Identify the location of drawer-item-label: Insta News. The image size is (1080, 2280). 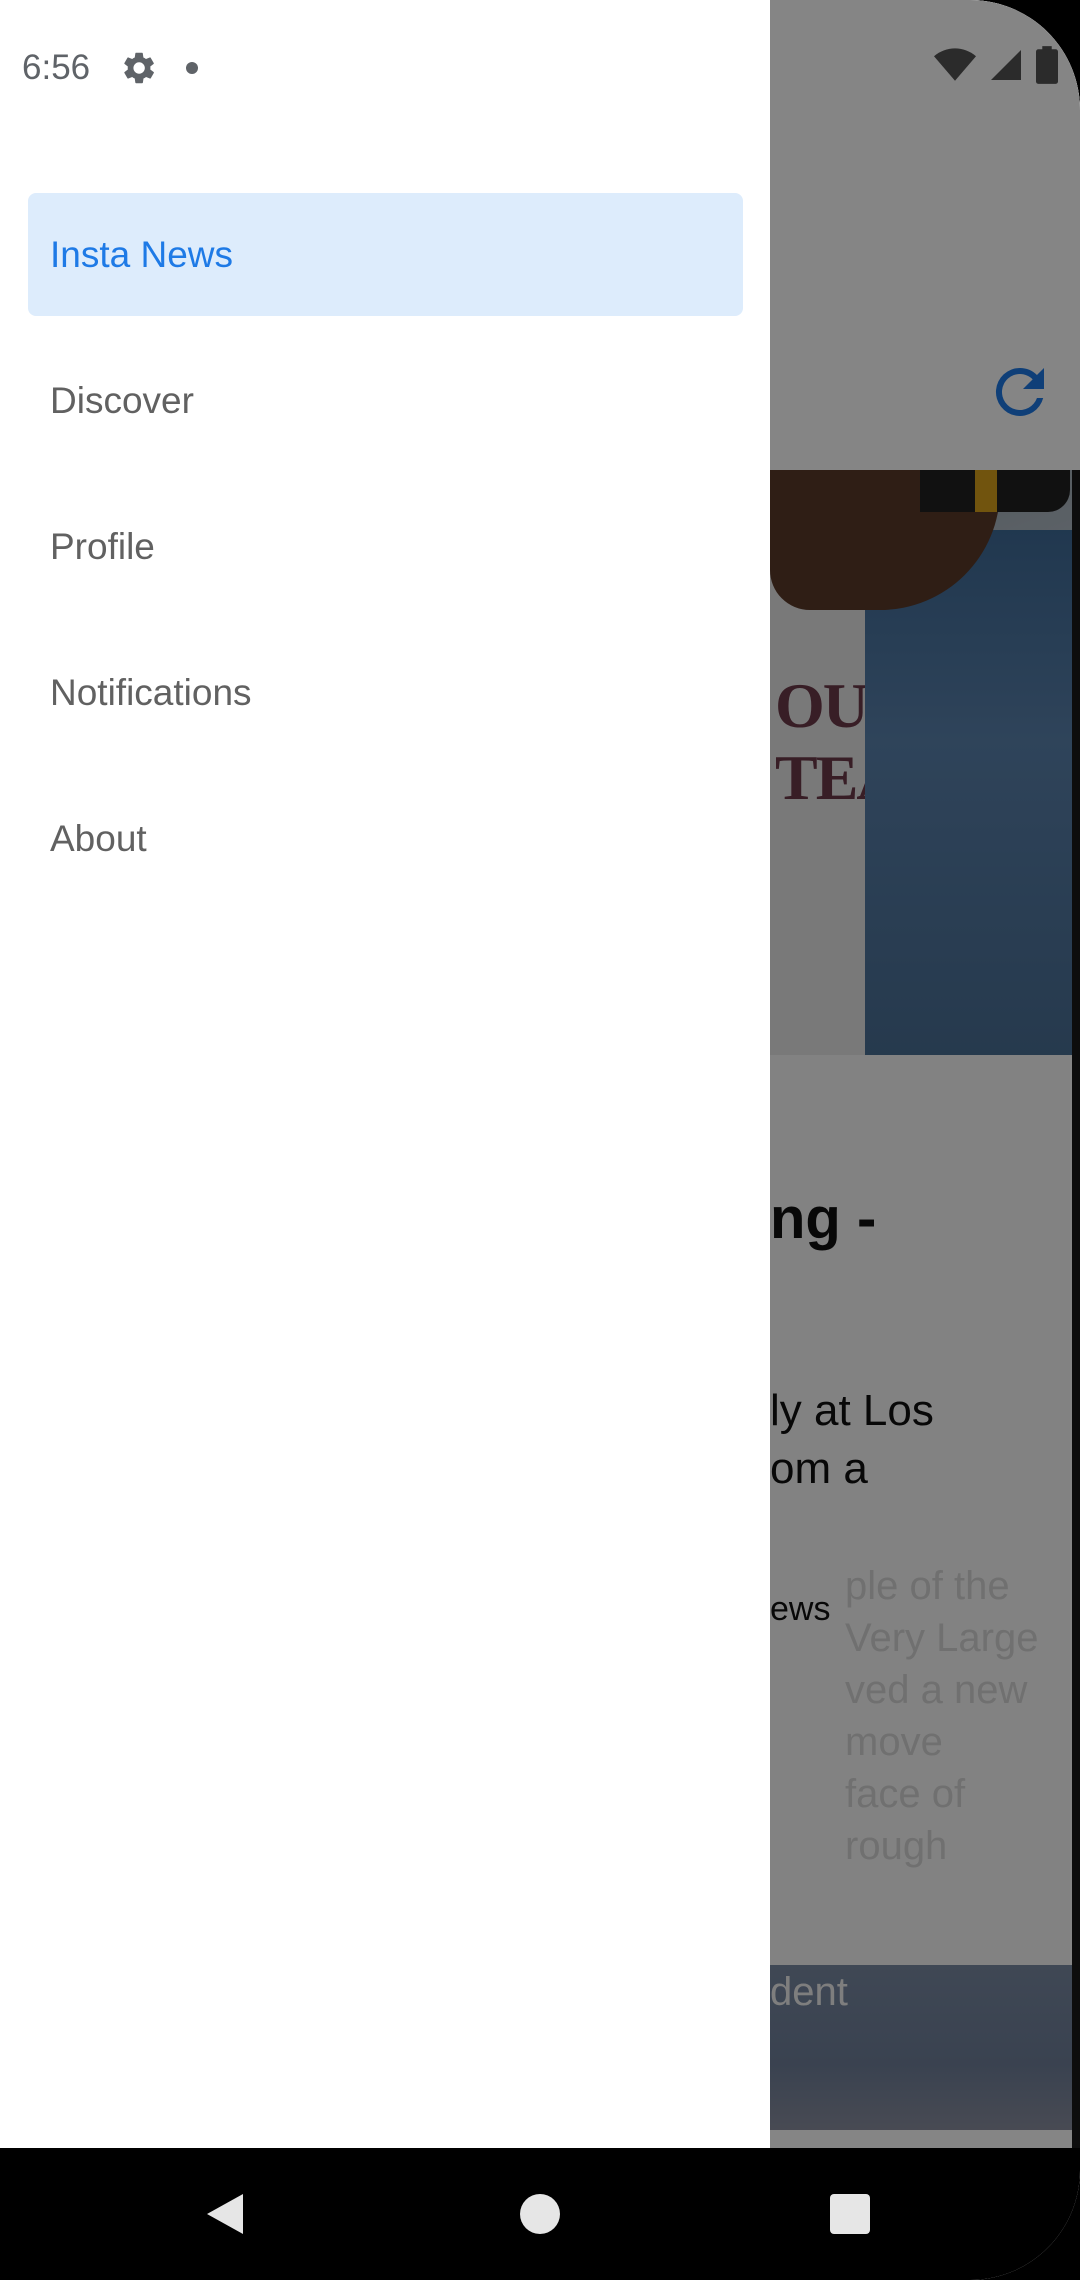
(142, 254).